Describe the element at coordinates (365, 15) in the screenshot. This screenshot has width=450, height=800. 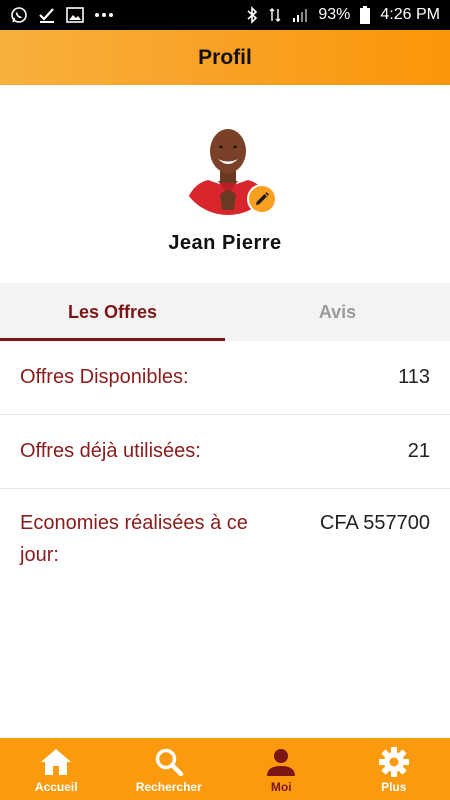
I see `battery-icon` at that location.